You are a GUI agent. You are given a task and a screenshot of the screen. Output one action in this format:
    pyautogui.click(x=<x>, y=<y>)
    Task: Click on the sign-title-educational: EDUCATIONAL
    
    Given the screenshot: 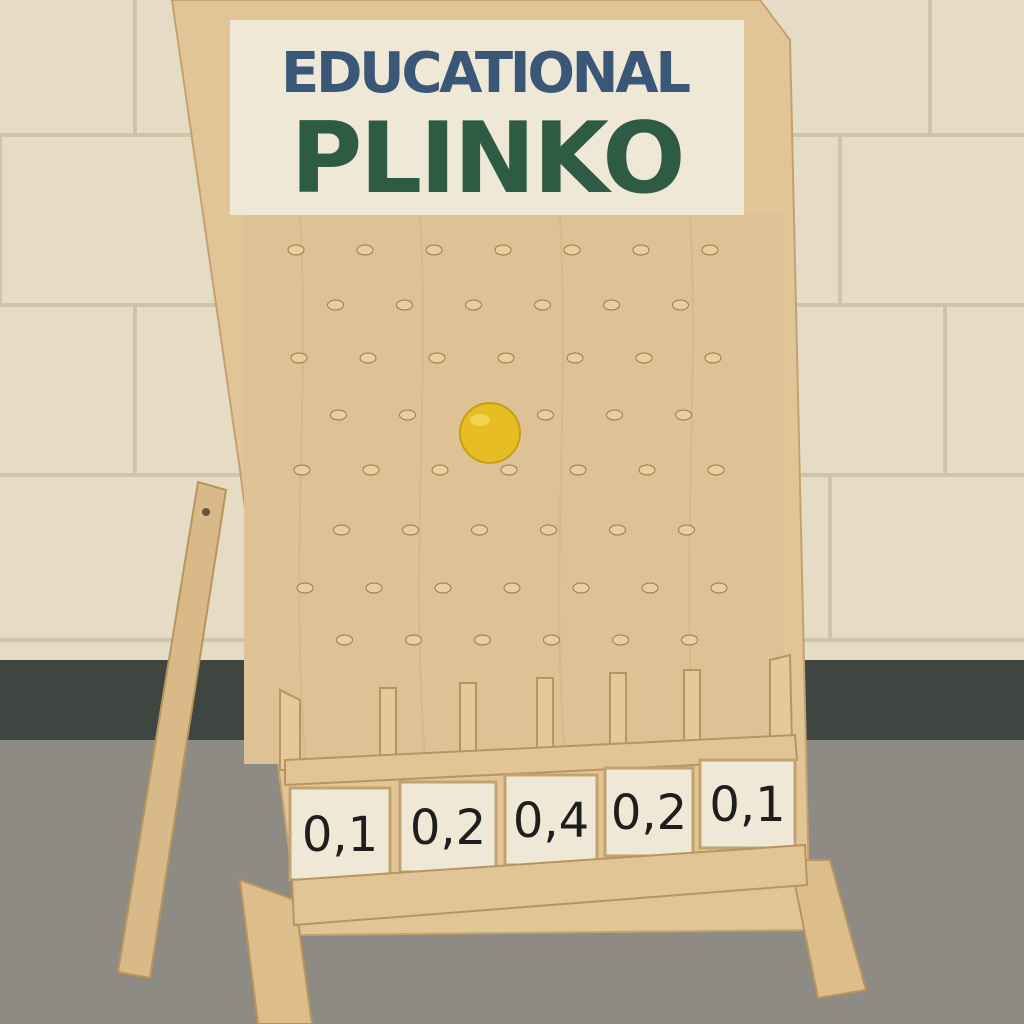 What is the action you would take?
    pyautogui.click(x=486, y=73)
    